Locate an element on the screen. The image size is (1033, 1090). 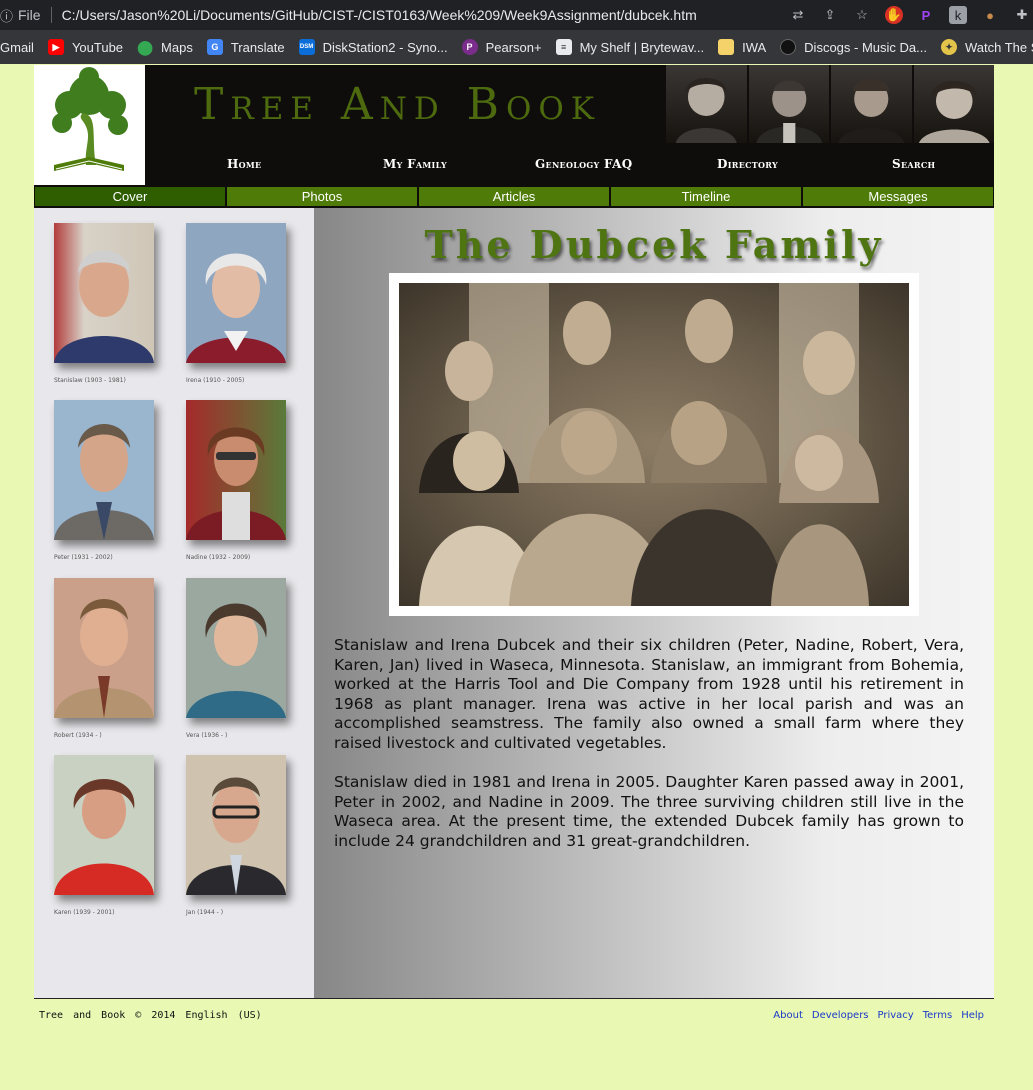
person-card: Nadine (1932 - 2009) is located at coordinates (236, 480).